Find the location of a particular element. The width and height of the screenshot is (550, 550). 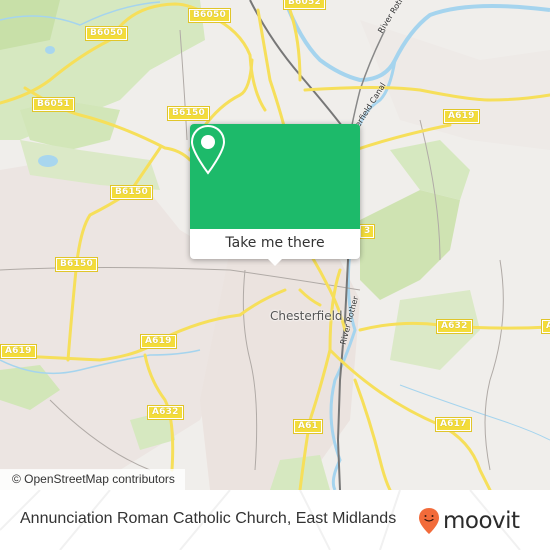

road-label-b6052: B6052 is located at coordinates (304, 5).